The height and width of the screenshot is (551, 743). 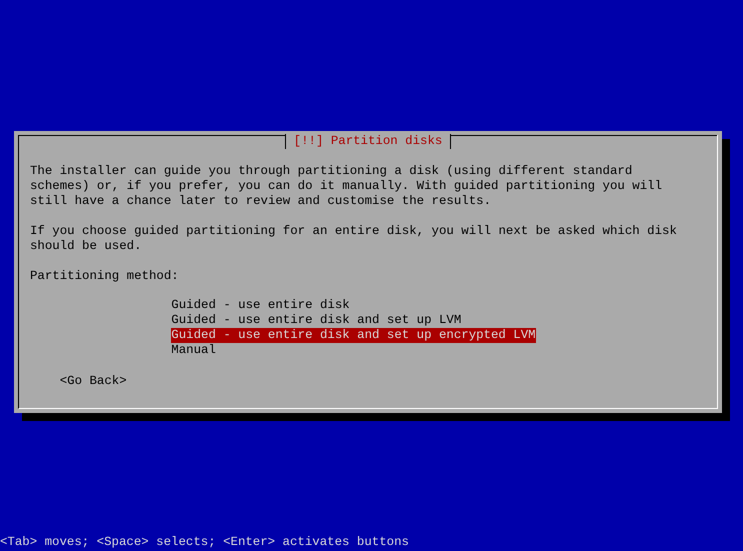 What do you see at coordinates (105, 276) in the screenshot?
I see `prompt-label: Partitioning method:` at bounding box center [105, 276].